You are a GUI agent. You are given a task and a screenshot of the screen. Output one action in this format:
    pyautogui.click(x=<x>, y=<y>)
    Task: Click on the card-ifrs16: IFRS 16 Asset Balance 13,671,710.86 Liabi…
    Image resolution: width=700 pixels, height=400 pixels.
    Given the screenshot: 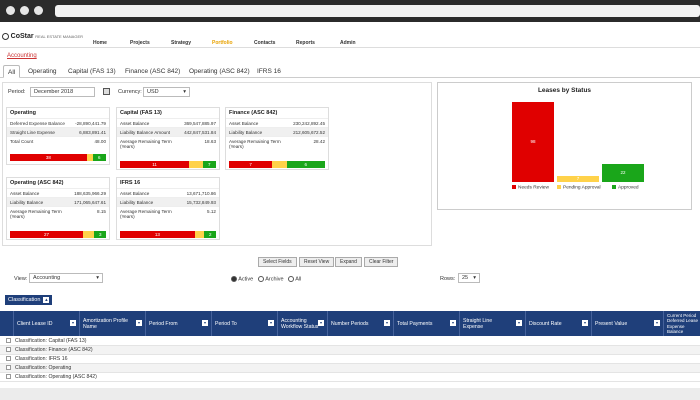 What is the action you would take?
    pyautogui.click(x=168, y=208)
    